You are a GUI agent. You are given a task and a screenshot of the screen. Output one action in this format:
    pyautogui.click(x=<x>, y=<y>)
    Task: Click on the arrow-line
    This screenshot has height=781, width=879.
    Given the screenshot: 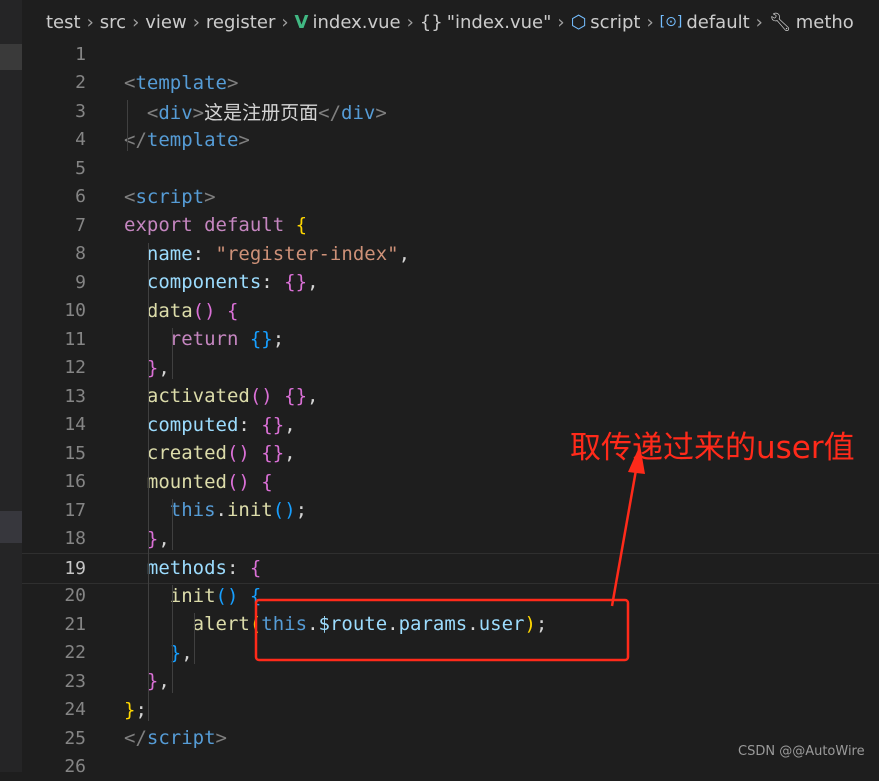 What is the action you would take?
    pyautogui.click(x=624, y=538)
    